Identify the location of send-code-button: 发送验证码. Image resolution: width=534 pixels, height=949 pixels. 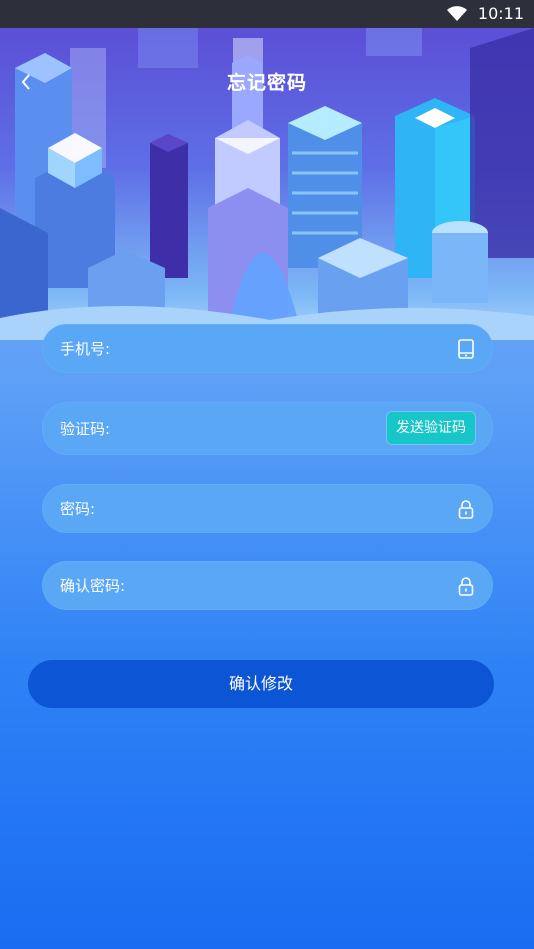
(431, 428).